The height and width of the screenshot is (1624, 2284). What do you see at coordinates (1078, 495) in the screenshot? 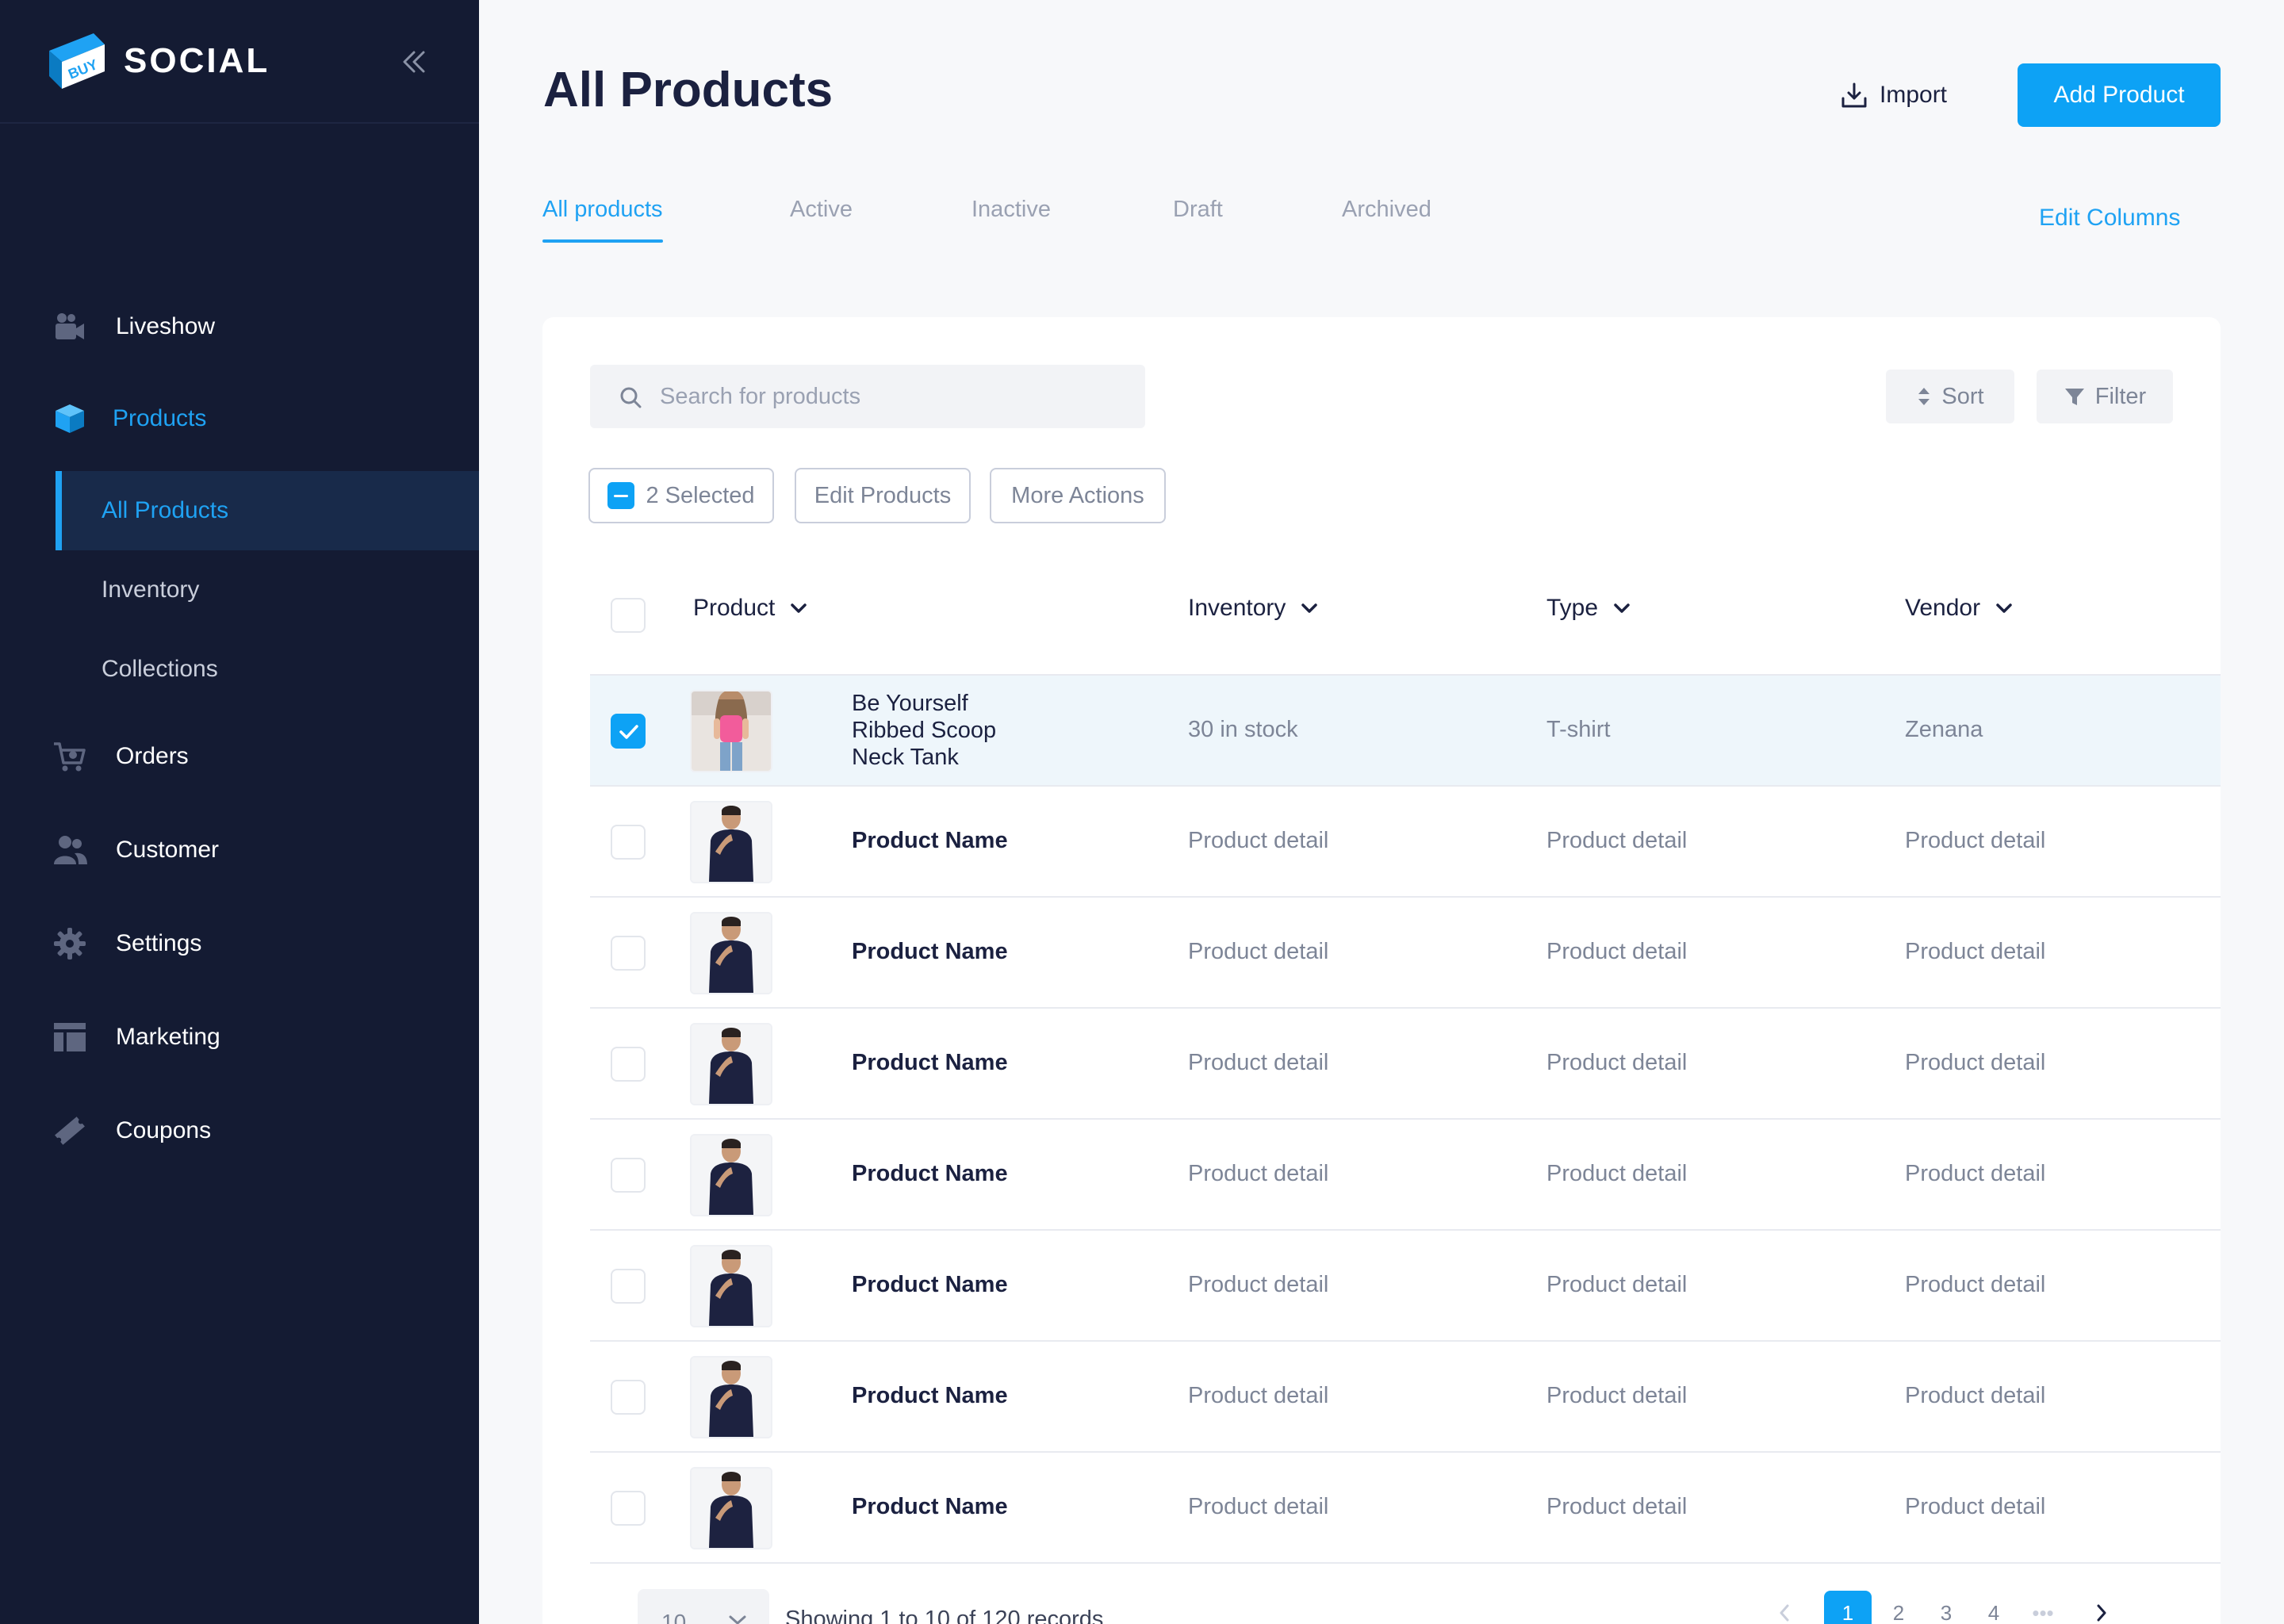
I see `more-actions-button: More Actions` at bounding box center [1078, 495].